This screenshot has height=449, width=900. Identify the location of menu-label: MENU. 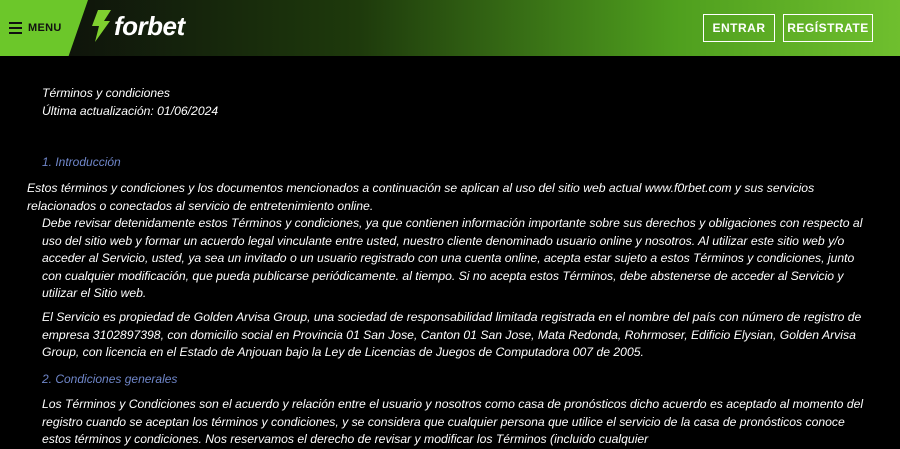
(45, 28).